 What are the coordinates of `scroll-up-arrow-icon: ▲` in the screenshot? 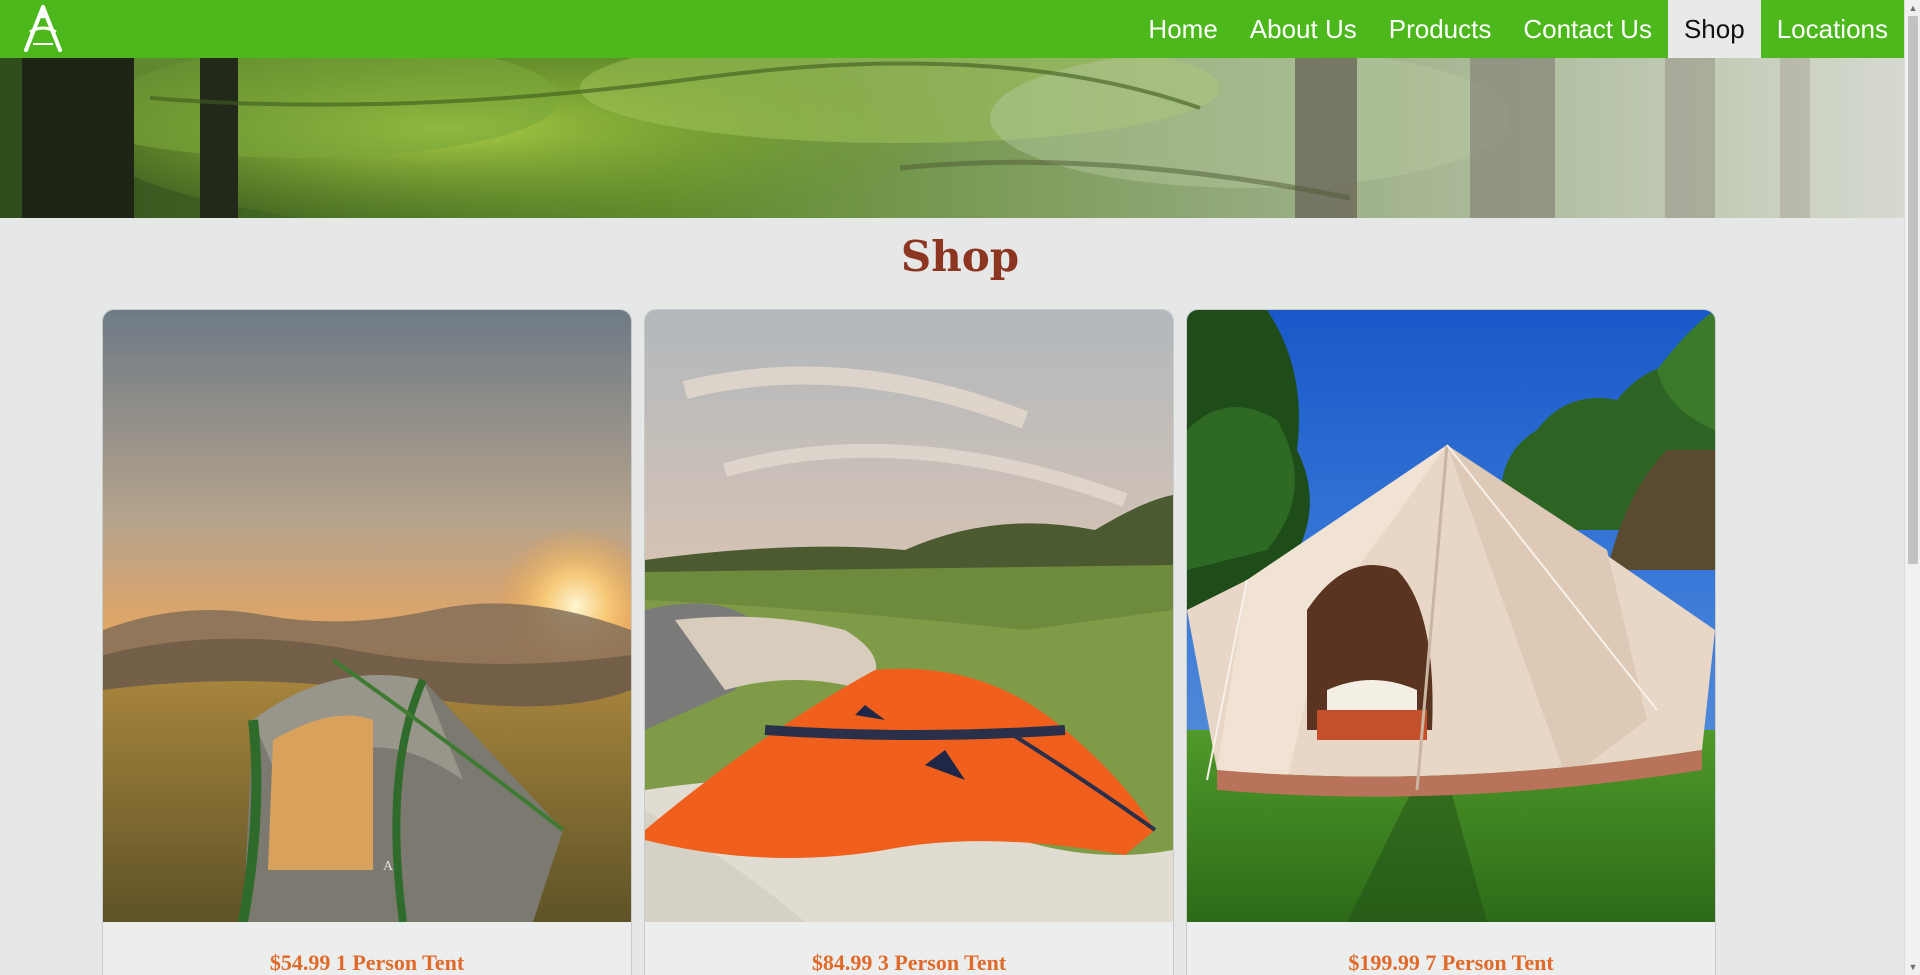 It's located at (1912, 8).